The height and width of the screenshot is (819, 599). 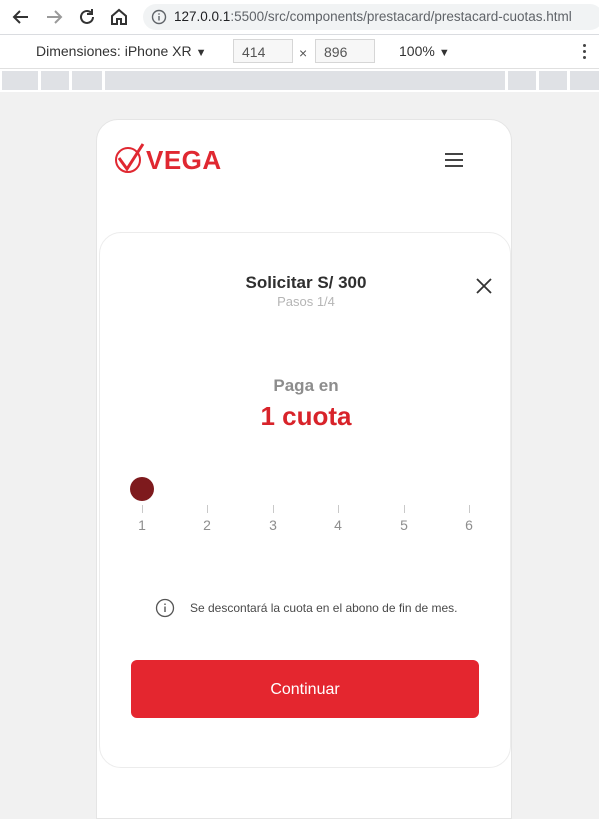 What do you see at coordinates (114, 51) in the screenshot?
I see `device-select-label: Dimensiones: iPhone XR` at bounding box center [114, 51].